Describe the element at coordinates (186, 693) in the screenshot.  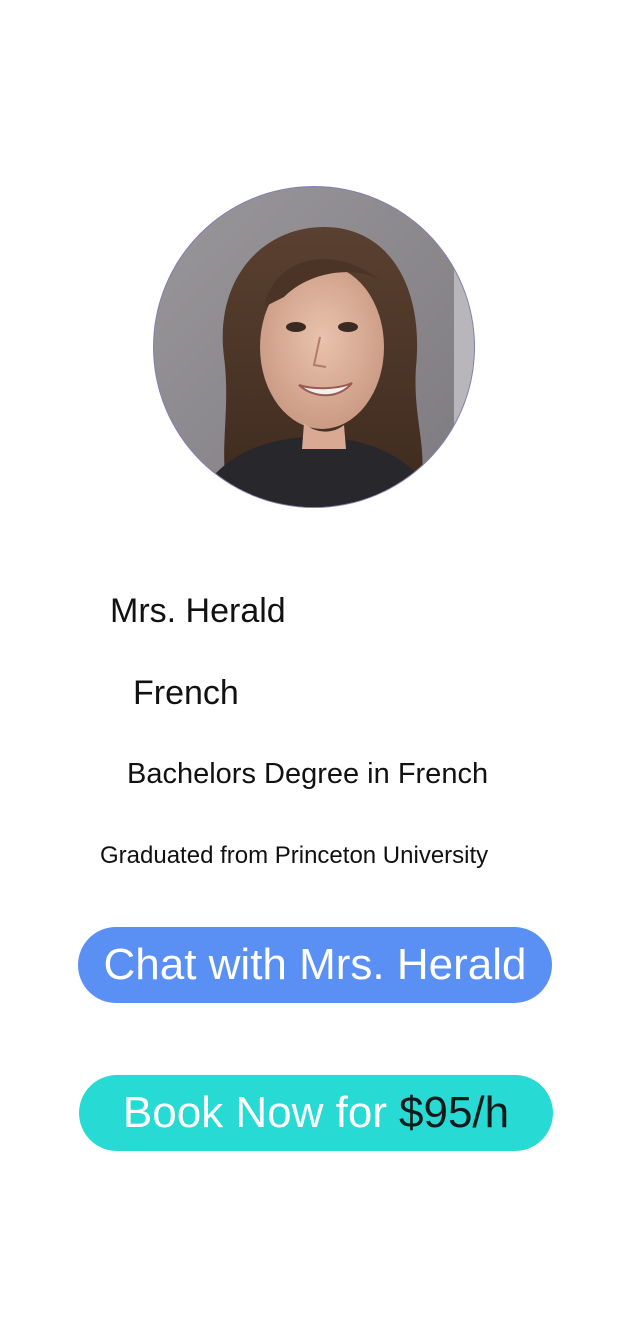
I see `tutor-subject: French` at that location.